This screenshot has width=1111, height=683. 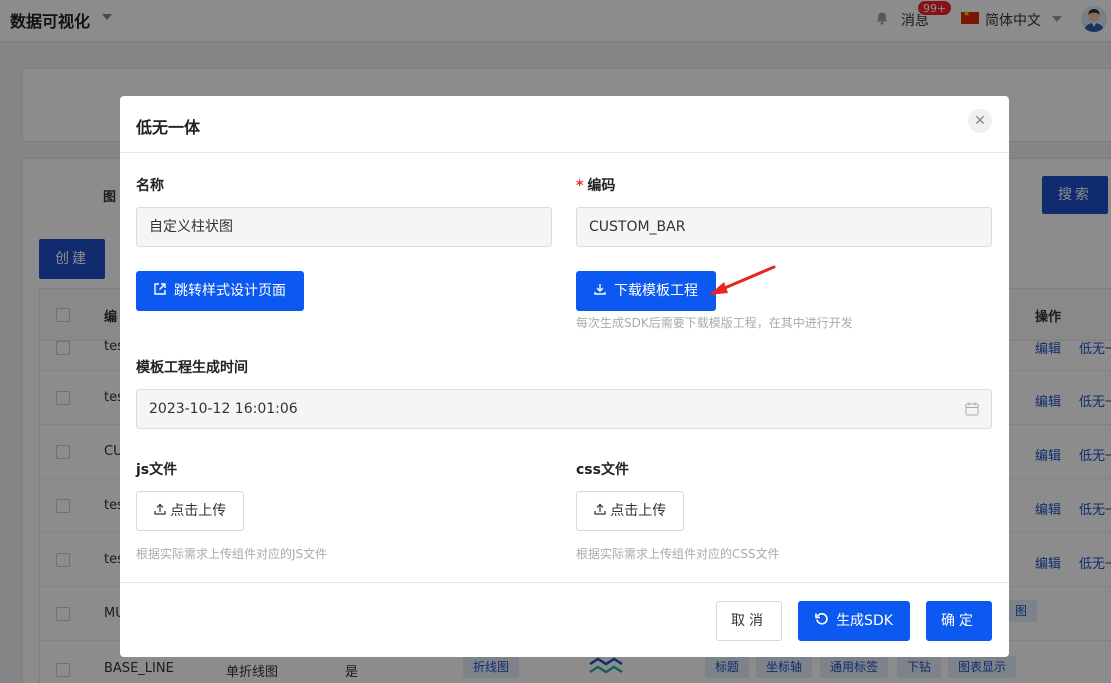 What do you see at coordinates (601, 186) in the screenshot?
I see `code-label-text: 编码` at bounding box center [601, 186].